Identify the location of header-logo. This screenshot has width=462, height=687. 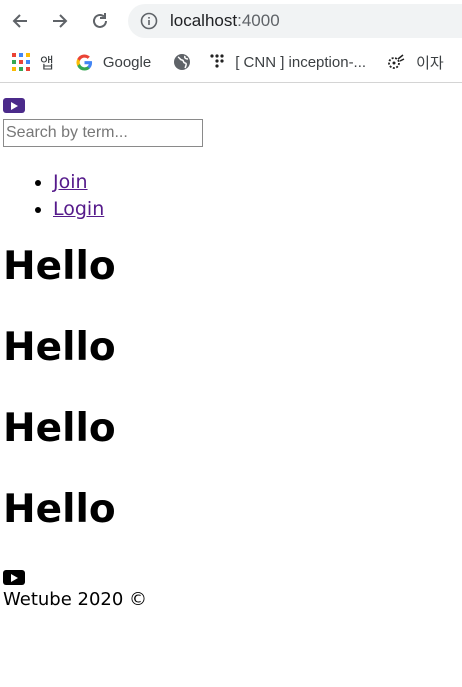
(14, 105).